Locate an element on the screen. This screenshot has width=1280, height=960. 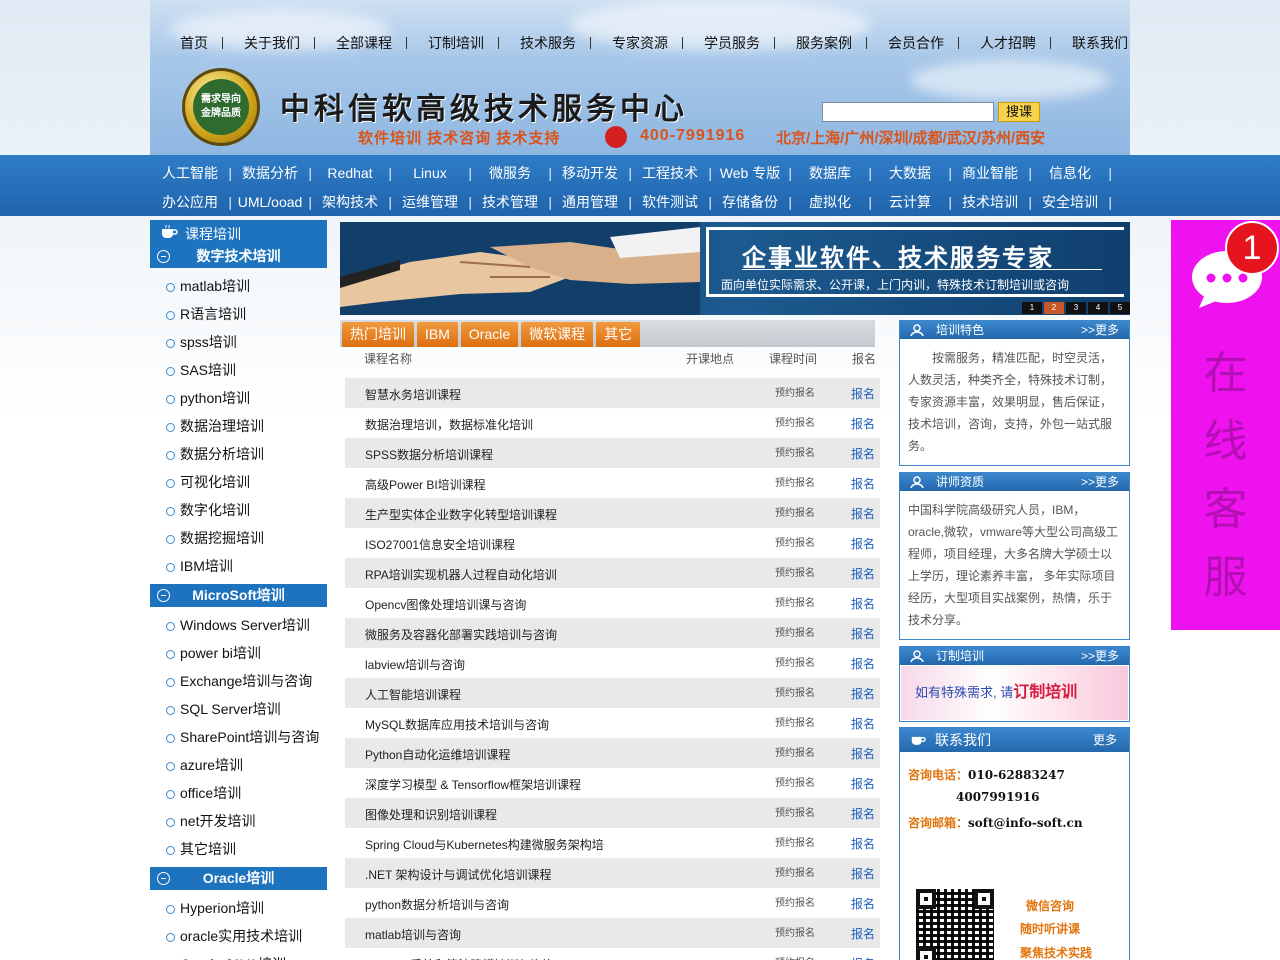
sidebar-item: IBM培训 is located at coordinates (238, 566).